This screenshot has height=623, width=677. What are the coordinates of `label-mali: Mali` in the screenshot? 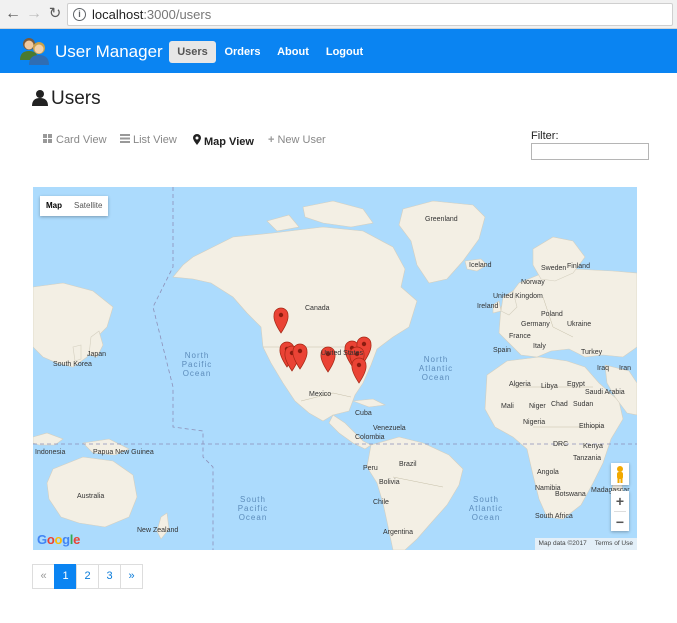 It's located at (507, 406).